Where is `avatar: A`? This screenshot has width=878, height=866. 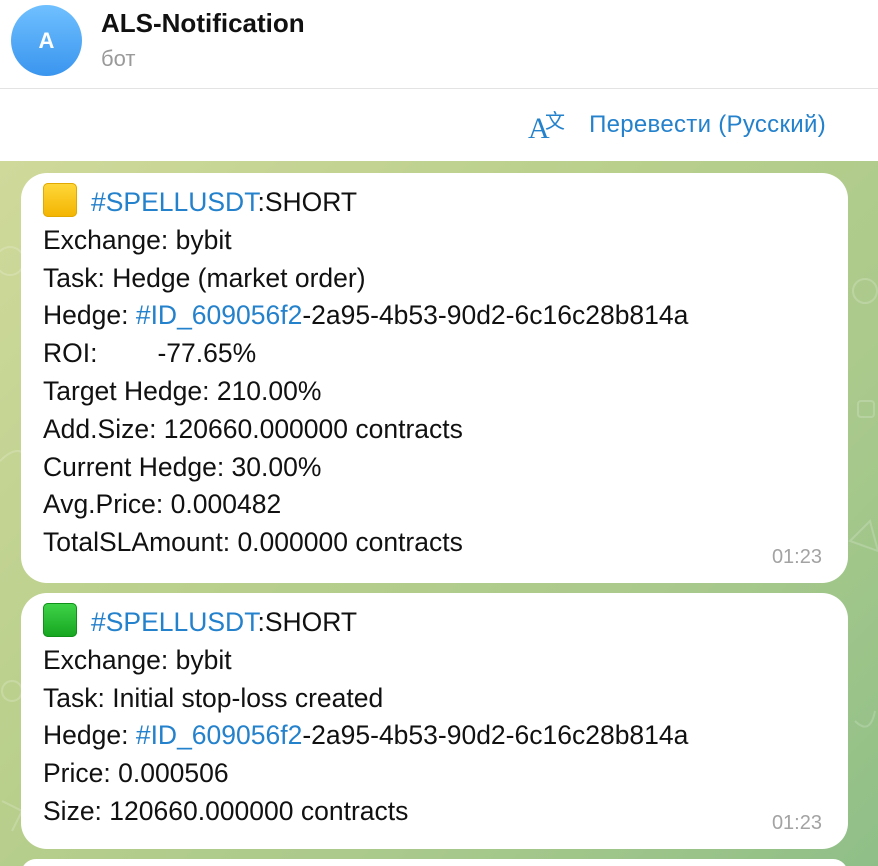
avatar: A is located at coordinates (46, 40).